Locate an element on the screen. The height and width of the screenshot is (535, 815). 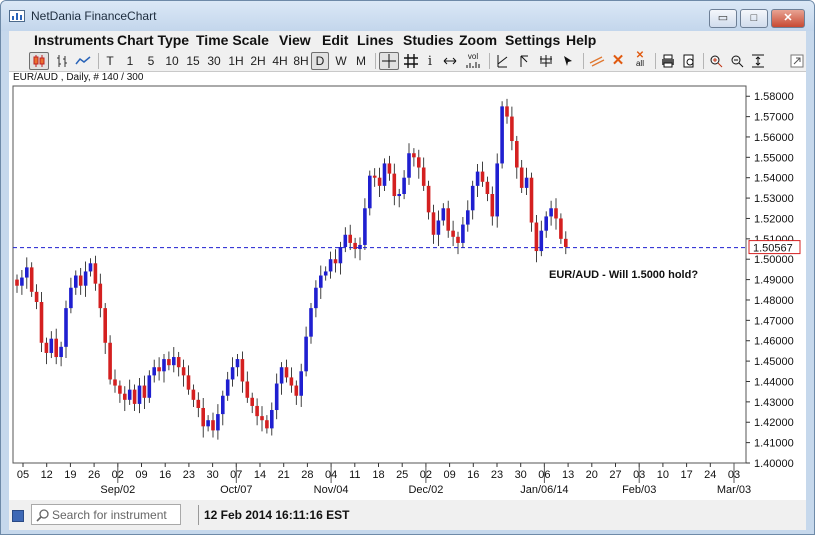
x-month-label: Oct/07 is located at coordinates (236, 490).